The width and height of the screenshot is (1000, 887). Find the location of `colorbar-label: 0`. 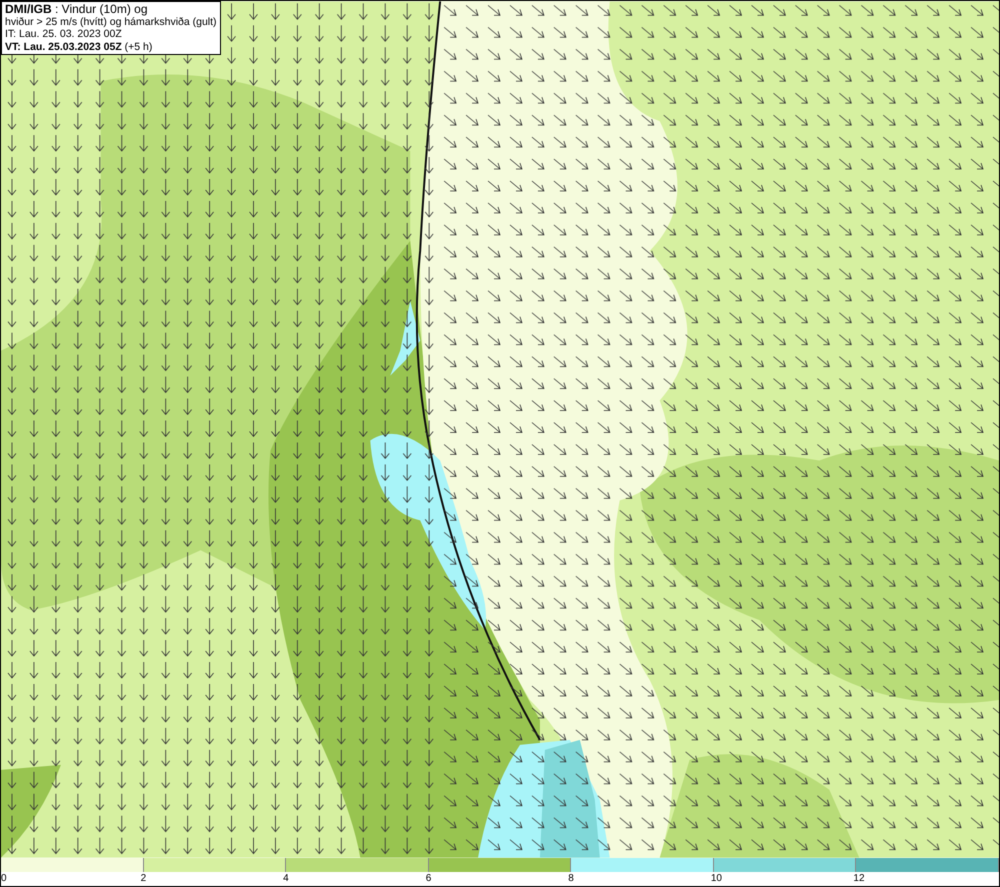

colorbar-label: 0 is located at coordinates (4, 878).